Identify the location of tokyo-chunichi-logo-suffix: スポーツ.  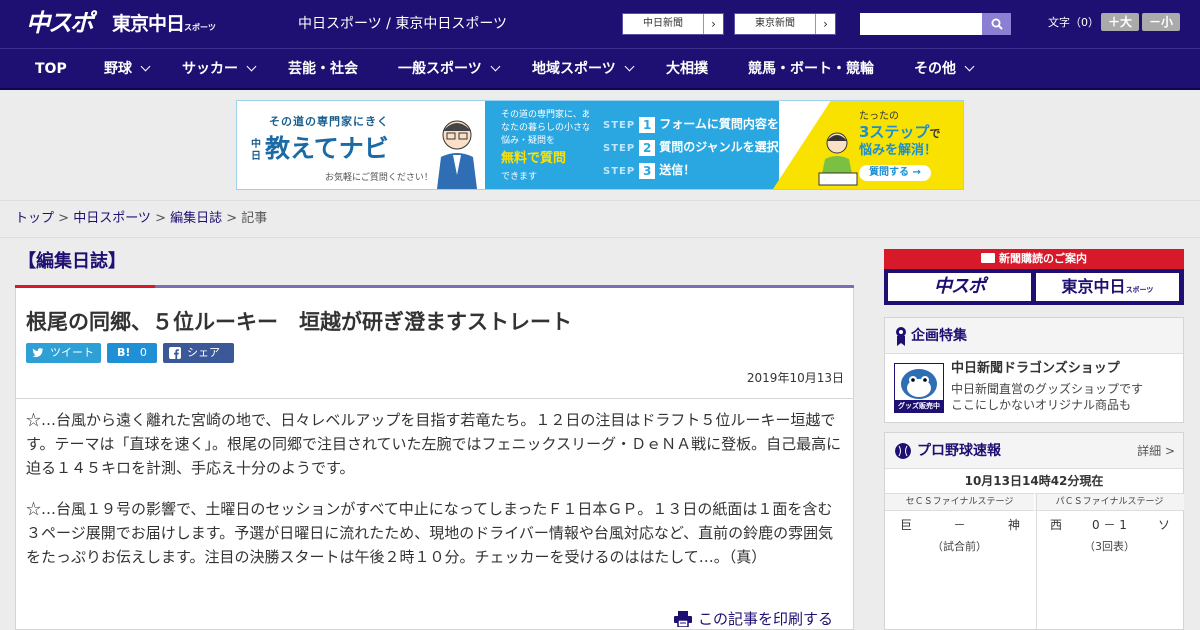
(200, 27).